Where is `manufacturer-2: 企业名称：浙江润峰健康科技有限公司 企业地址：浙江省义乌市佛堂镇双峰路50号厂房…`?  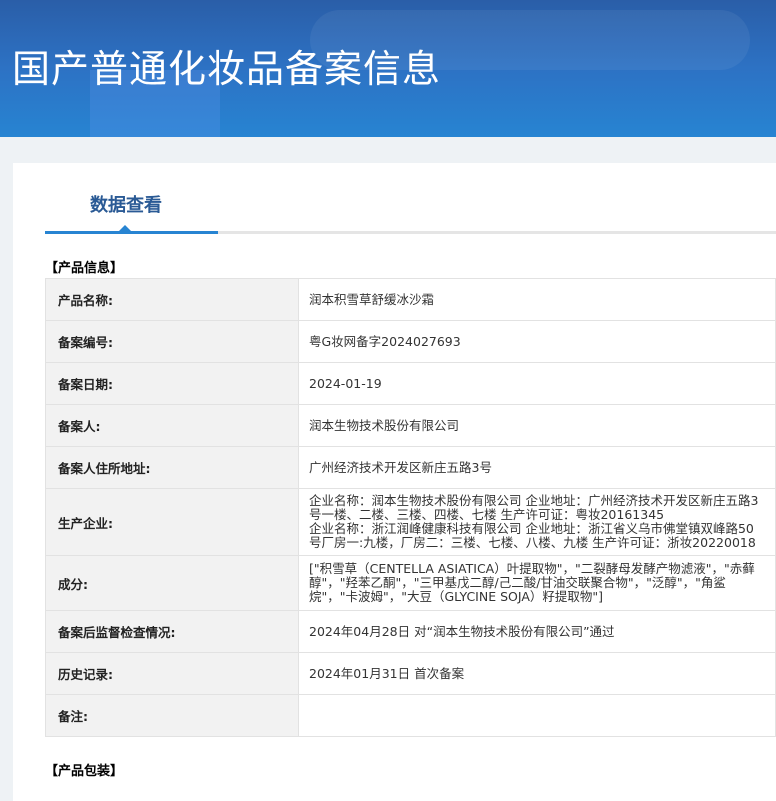 manufacturer-2: 企业名称：浙江润峰健康科技有限公司 企业地址：浙江省义乌市佛堂镇双峰路50号厂房… is located at coordinates (532, 535).